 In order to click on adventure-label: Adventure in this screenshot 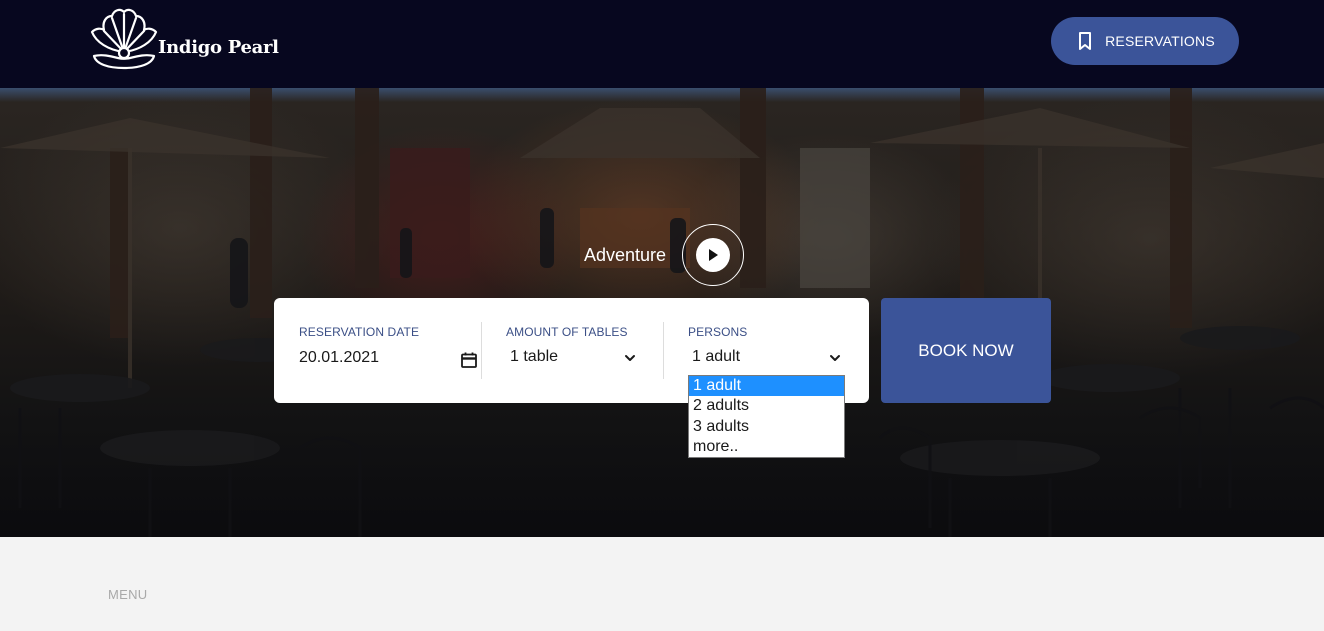, I will do `click(625, 254)`.